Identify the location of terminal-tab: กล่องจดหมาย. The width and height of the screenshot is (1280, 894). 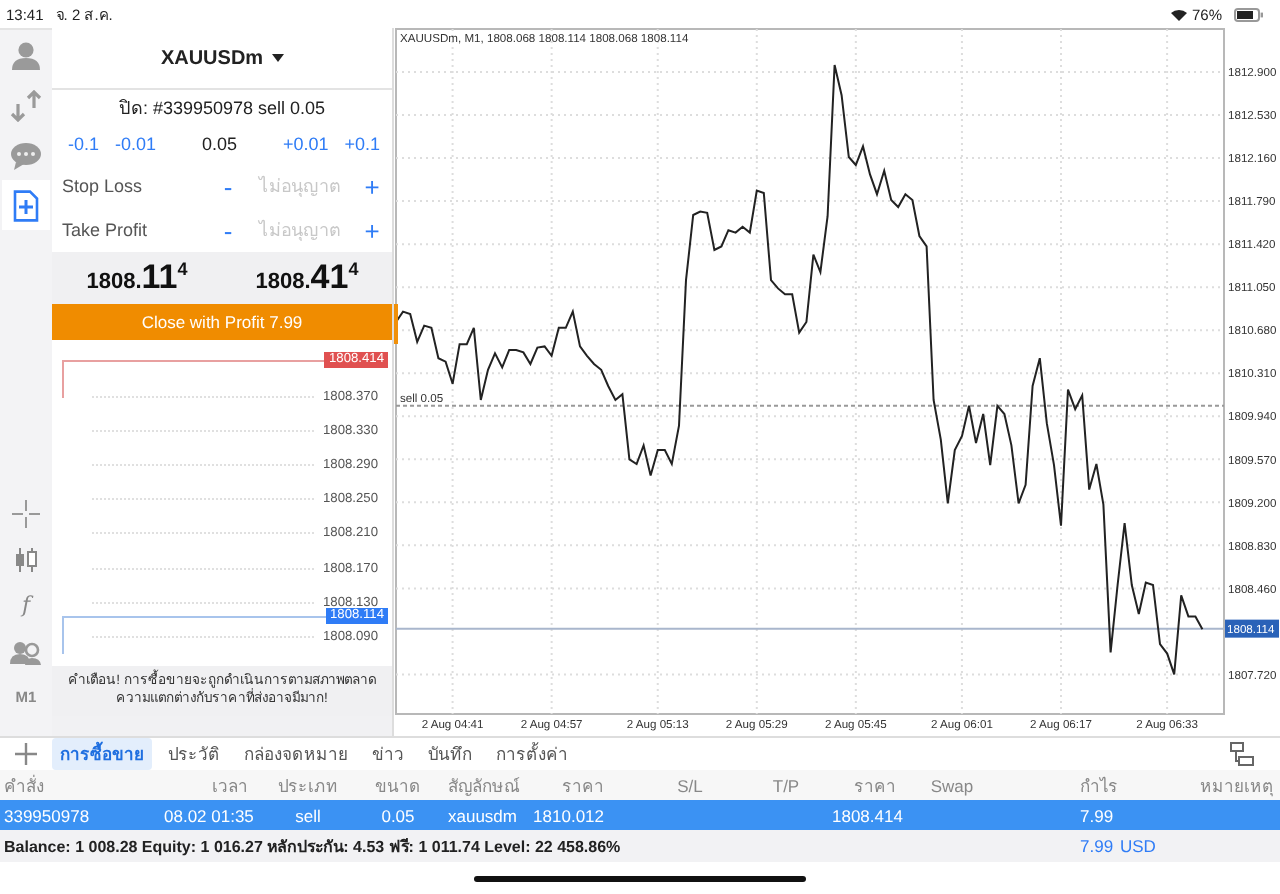
(296, 754).